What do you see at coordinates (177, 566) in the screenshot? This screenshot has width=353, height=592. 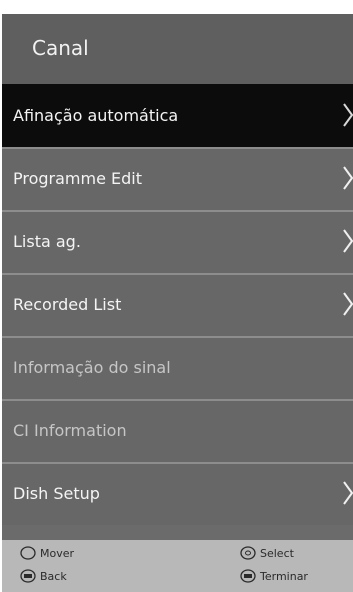 I see `key-hint-bar: Mover Back Select Terminar` at bounding box center [177, 566].